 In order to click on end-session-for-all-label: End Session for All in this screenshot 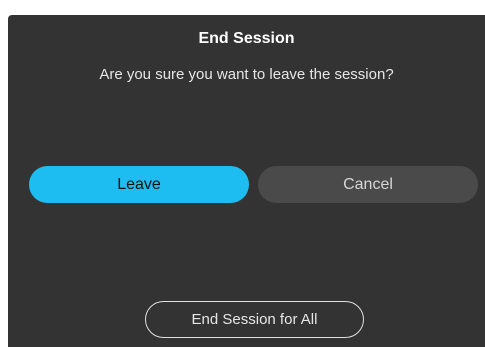, I will do `click(254, 319)`.